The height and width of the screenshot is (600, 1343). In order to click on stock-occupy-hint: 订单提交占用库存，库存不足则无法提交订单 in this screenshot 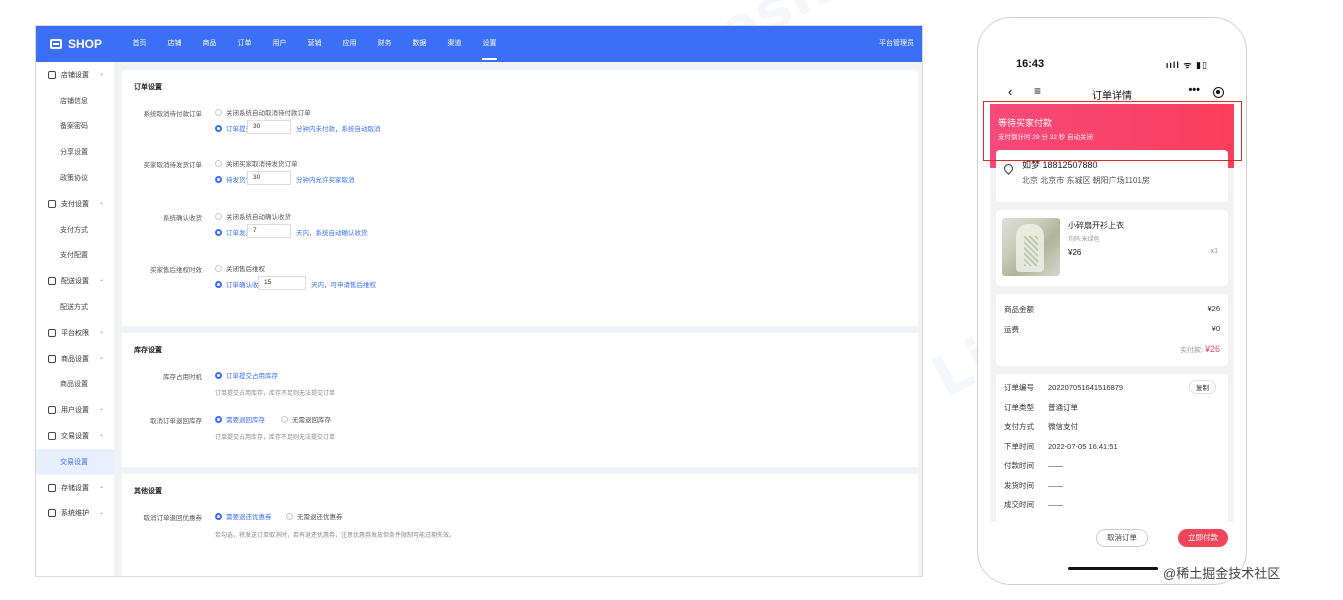, I will do `click(275, 394)`.